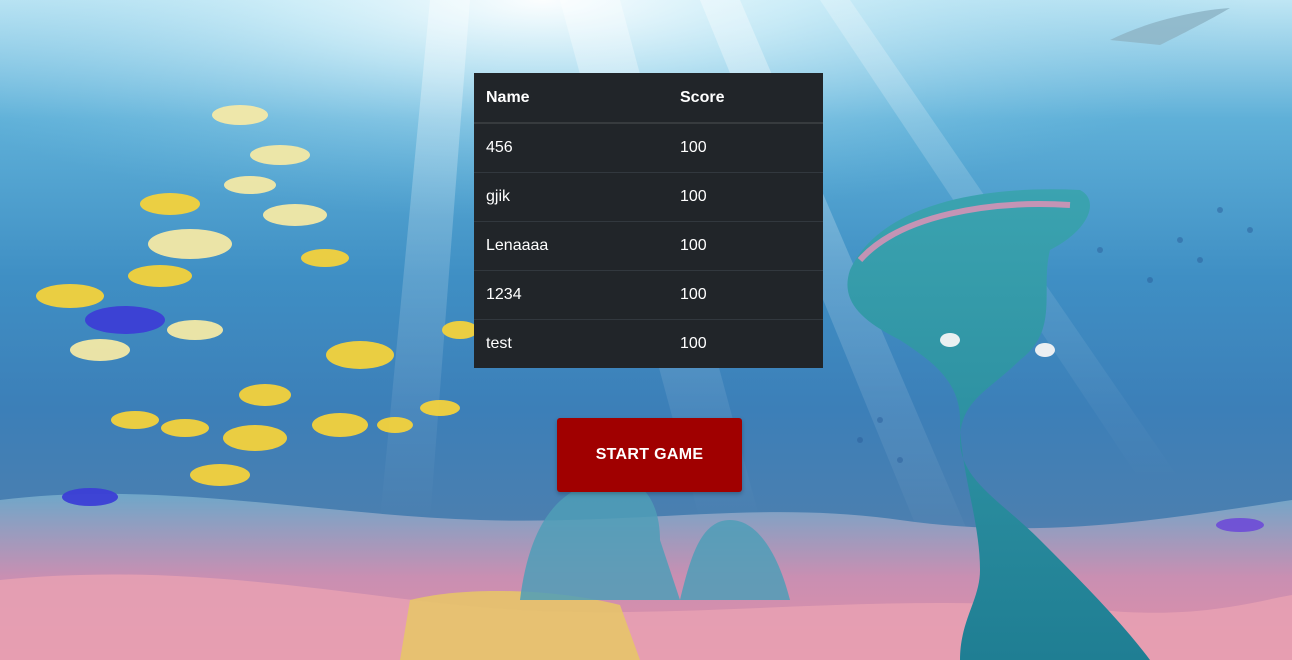 The image size is (1292, 660). Describe the element at coordinates (571, 245) in the screenshot. I see `player-name-cell: Lenaaaa` at that location.